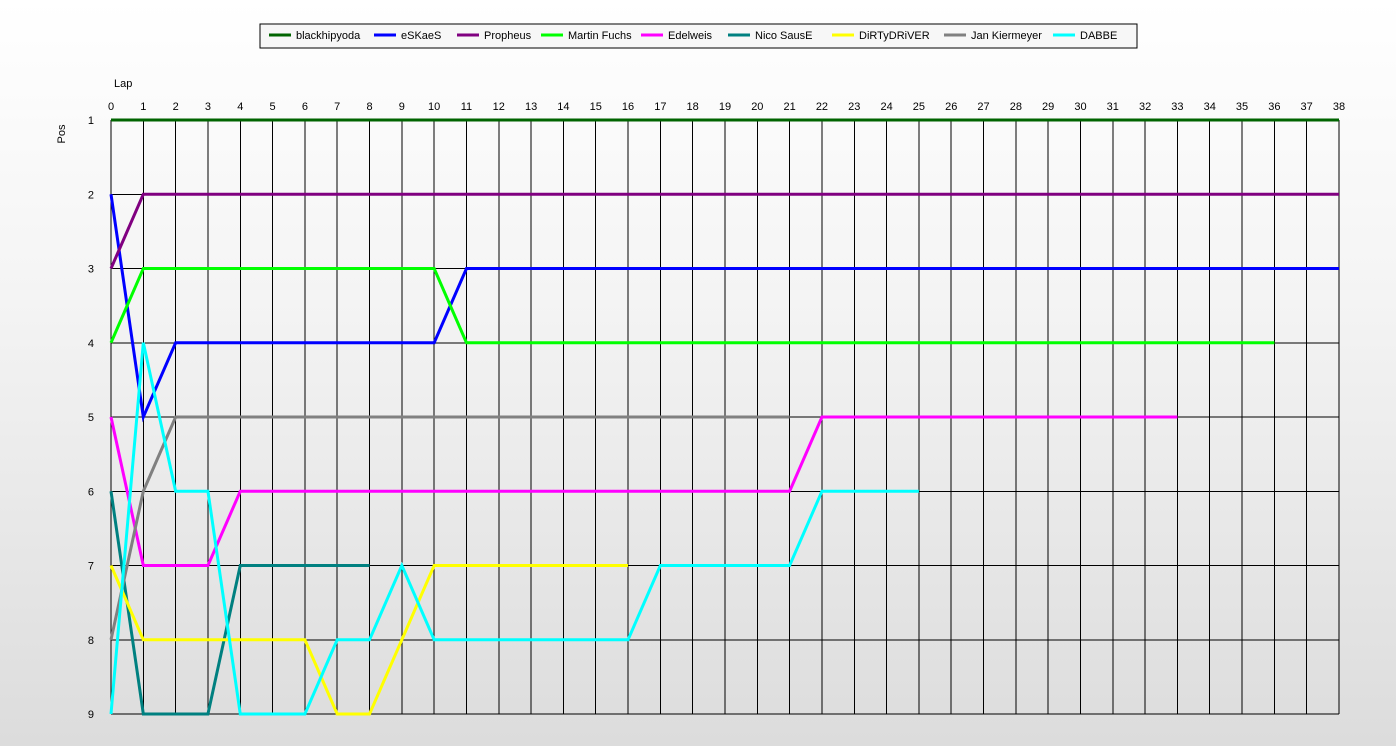 This screenshot has height=746, width=1396. What do you see at coordinates (508, 36) in the screenshot?
I see `legend-label: Propheus` at bounding box center [508, 36].